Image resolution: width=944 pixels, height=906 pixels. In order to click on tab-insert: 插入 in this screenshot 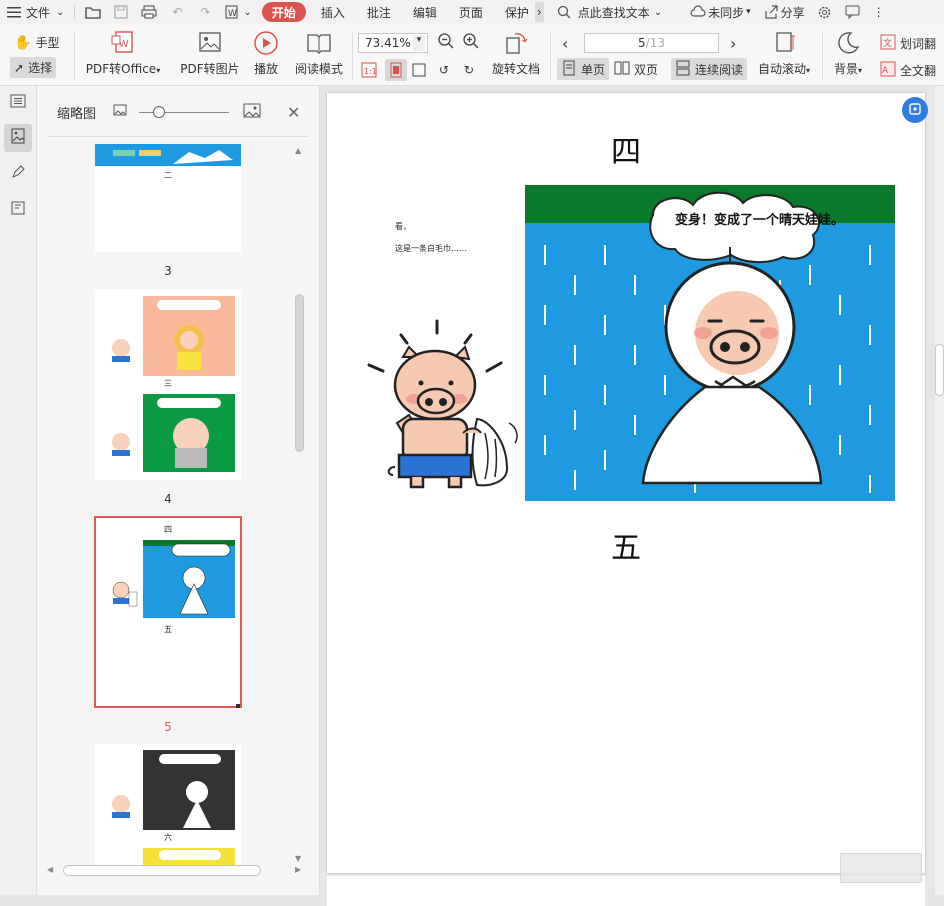, I will do `click(333, 12)`.